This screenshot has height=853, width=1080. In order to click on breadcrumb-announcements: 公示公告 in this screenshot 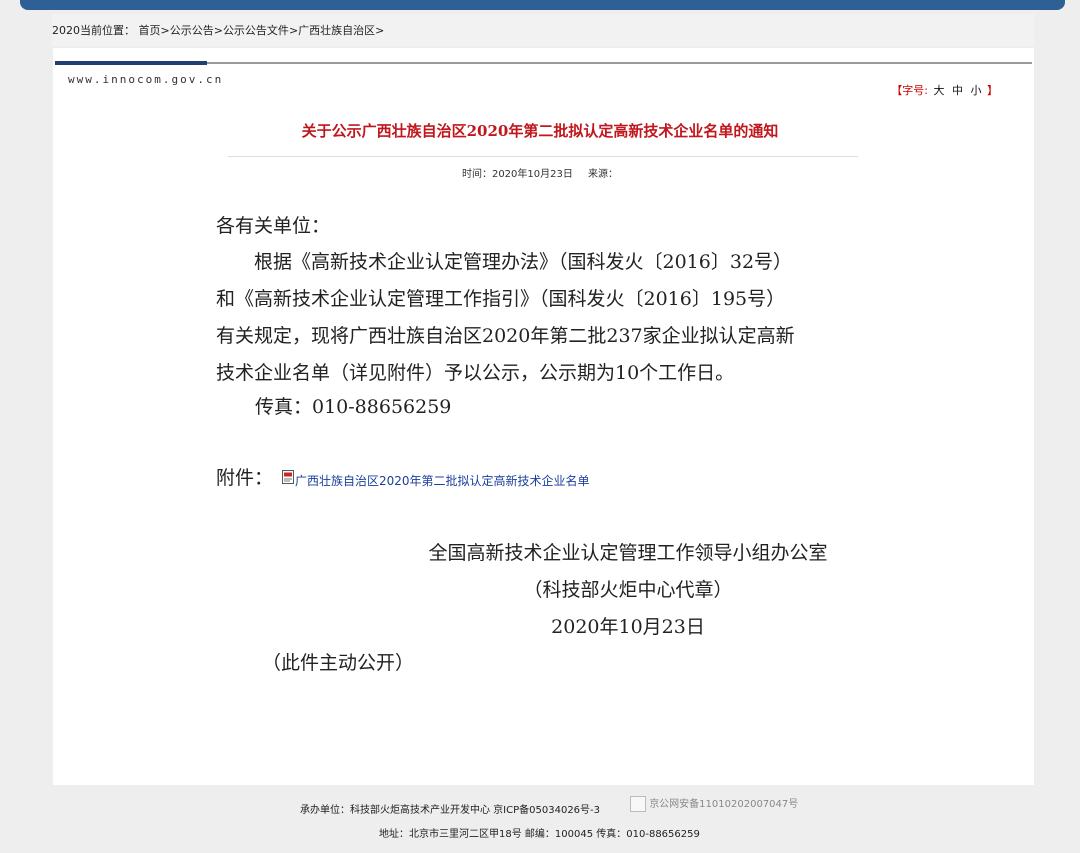, I will do `click(192, 30)`.